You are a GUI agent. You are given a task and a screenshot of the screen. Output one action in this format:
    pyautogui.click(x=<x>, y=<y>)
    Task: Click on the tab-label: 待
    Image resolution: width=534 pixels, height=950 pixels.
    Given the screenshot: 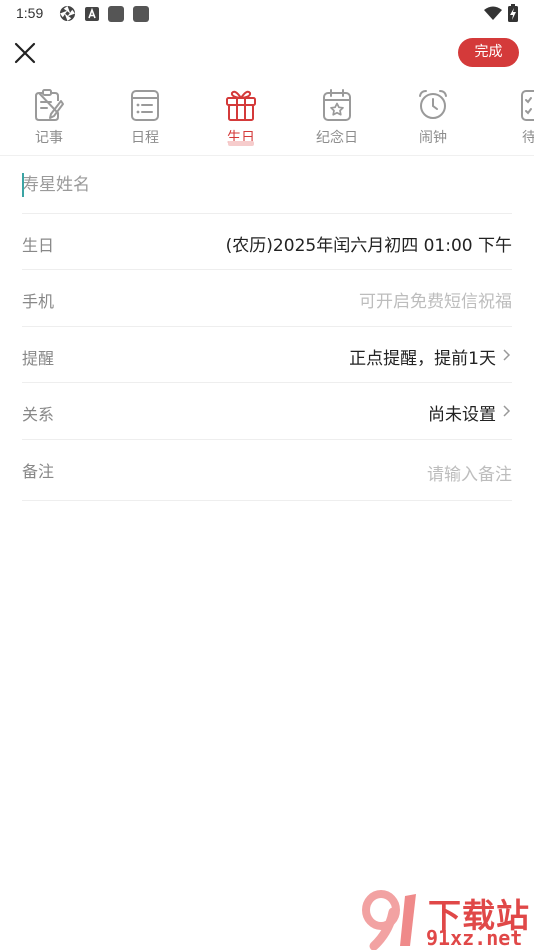 What is the action you would take?
    pyautogui.click(x=514, y=137)
    